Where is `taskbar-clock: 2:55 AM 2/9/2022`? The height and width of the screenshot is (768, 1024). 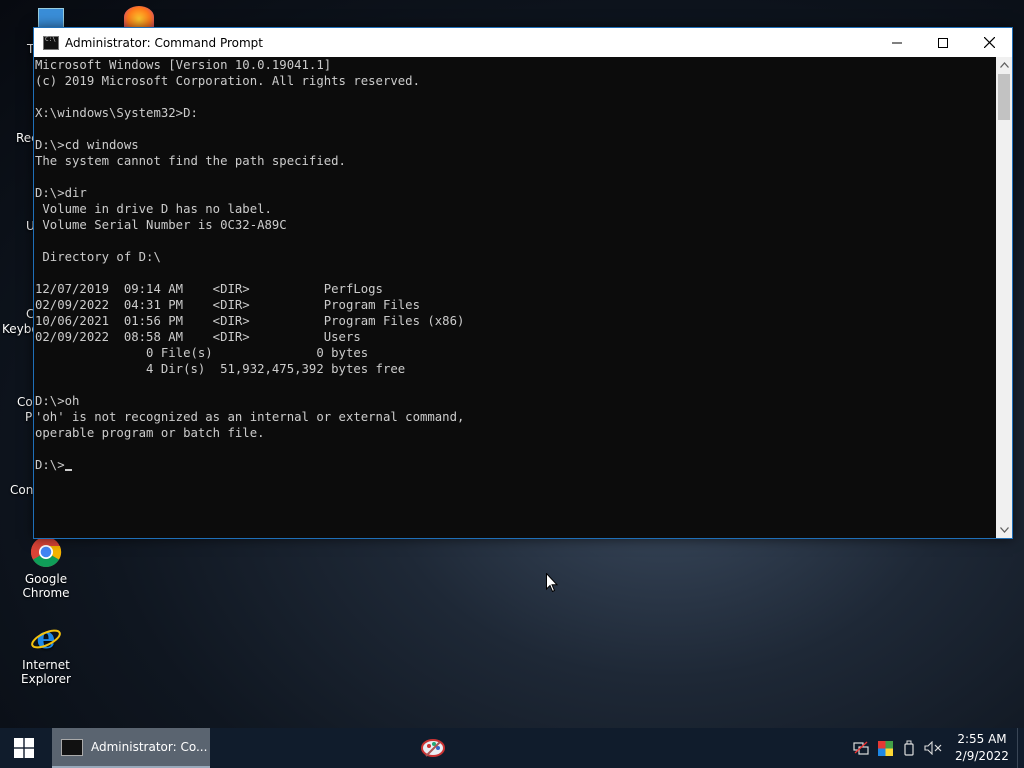 taskbar-clock: 2:55 AM 2/9/2022 is located at coordinates (982, 748).